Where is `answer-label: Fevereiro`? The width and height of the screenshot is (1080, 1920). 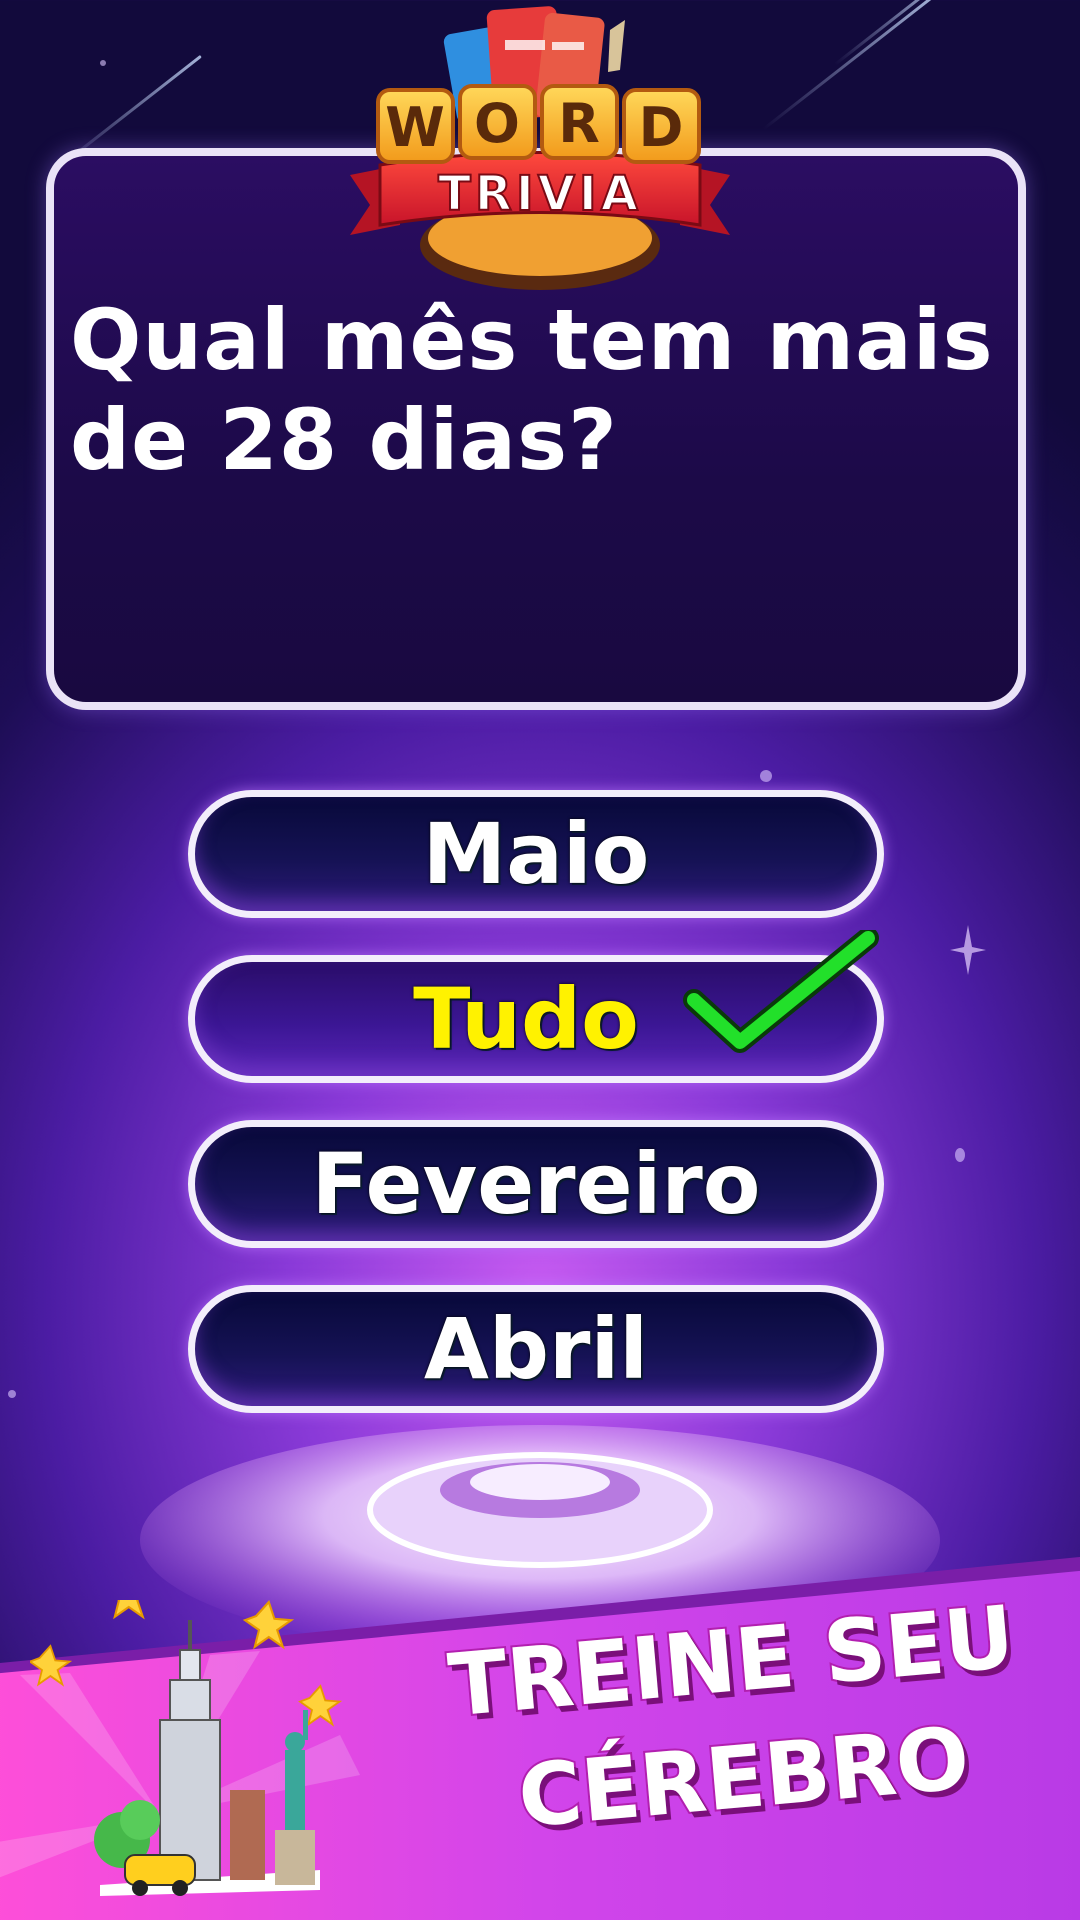
answer-label: Fevereiro is located at coordinates (536, 1184).